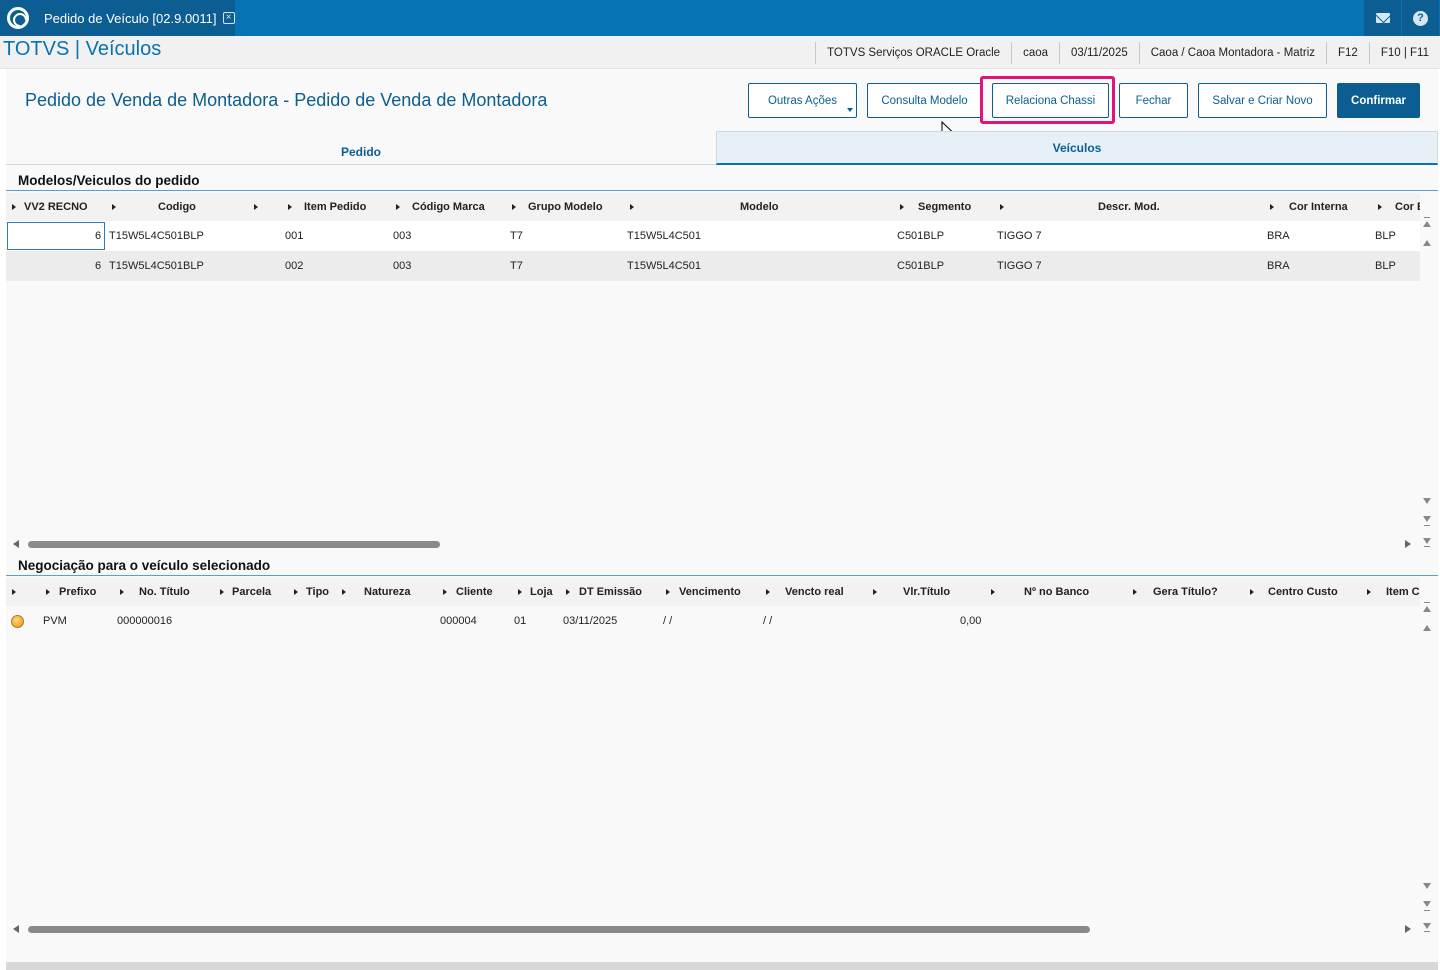 This screenshot has height=970, width=1440. Describe the element at coordinates (164, 592) in the screenshot. I see `col-no-titulo: No. Título` at that location.